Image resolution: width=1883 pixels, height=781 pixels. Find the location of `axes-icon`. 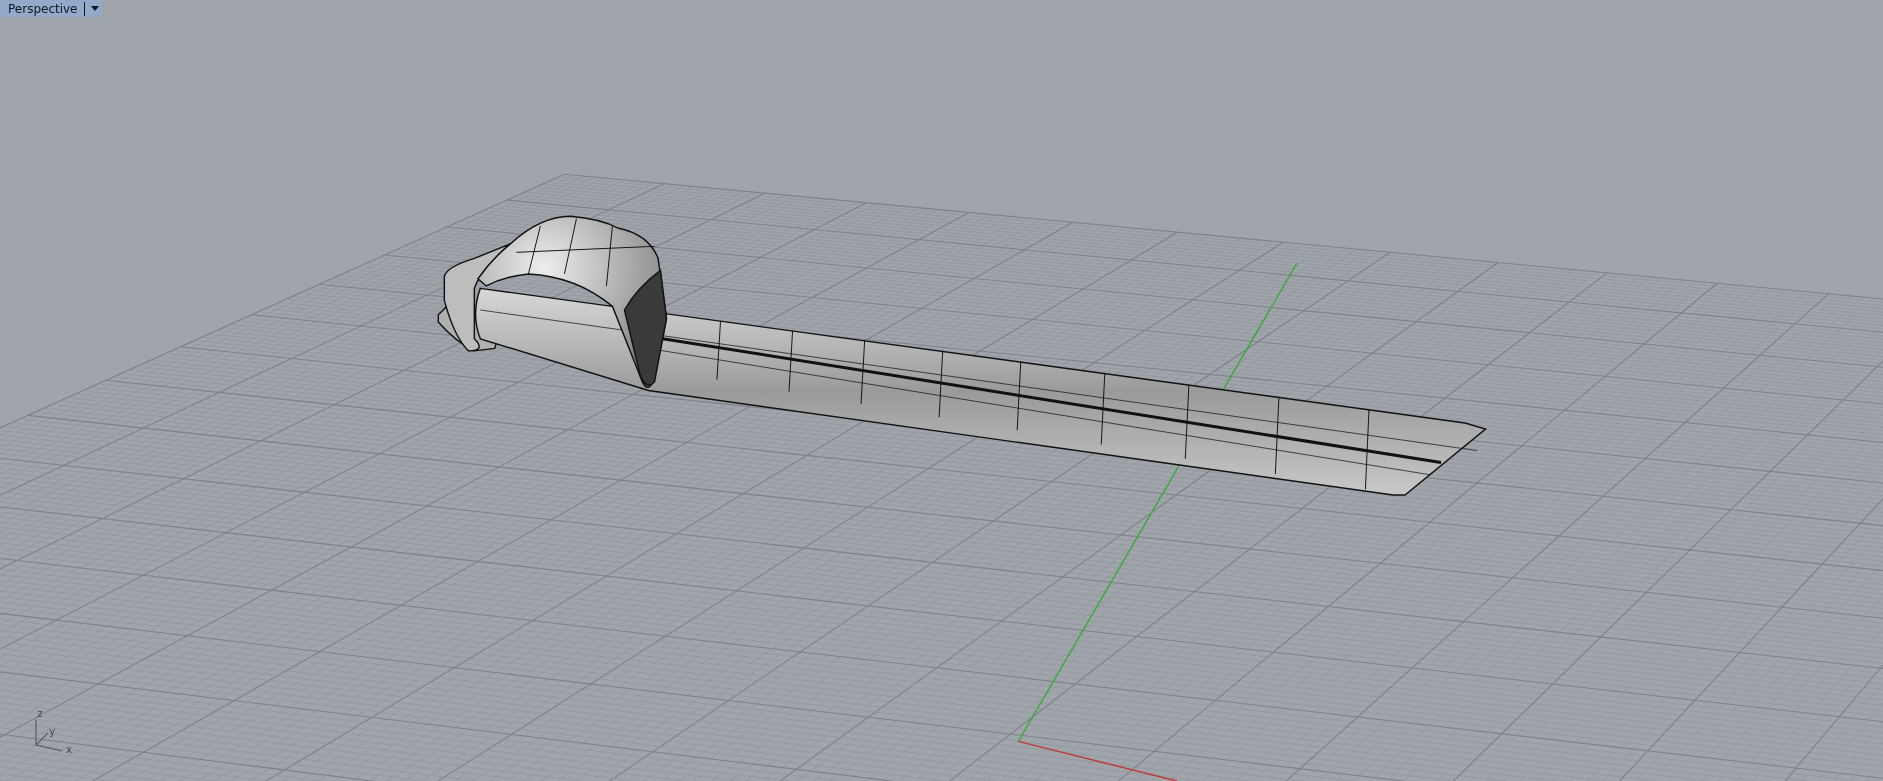

axes-icon is located at coordinates (49, 735).